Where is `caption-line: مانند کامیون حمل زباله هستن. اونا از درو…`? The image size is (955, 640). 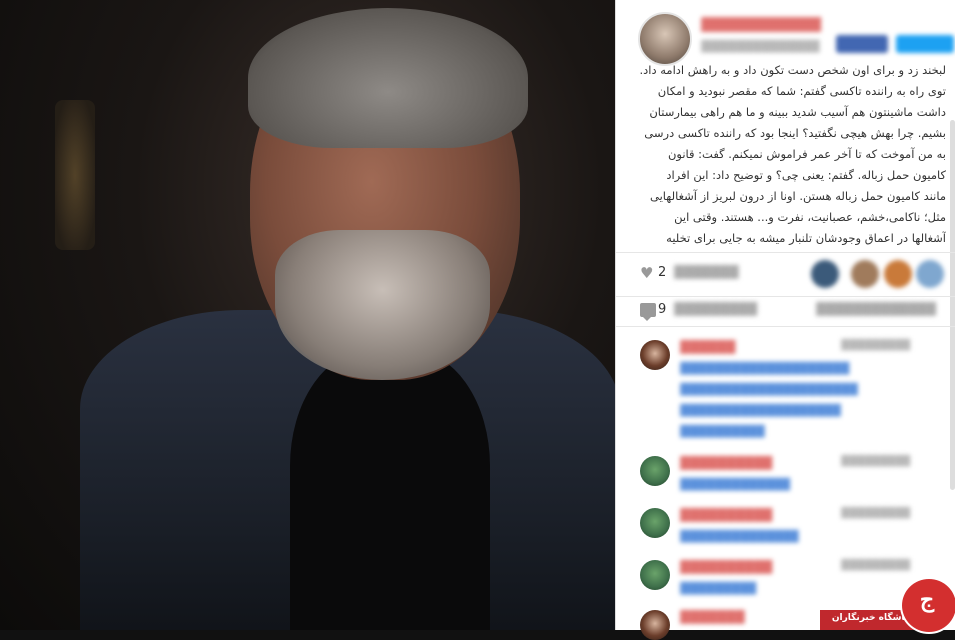
caption-line: مانند کامیون حمل زباله هستن. اونا از درو… is located at coordinates (798, 196).